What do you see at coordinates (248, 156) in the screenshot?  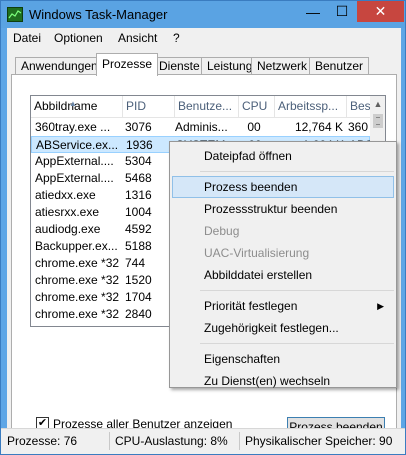 I see `context-menu-item-label: Dateipfad öffnen` at bounding box center [248, 156].